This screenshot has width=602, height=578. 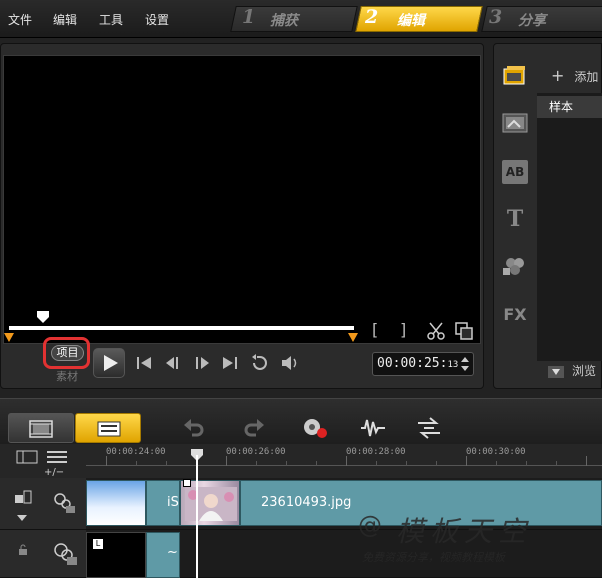 I want to click on title-ab-icon: AB, so click(x=515, y=172).